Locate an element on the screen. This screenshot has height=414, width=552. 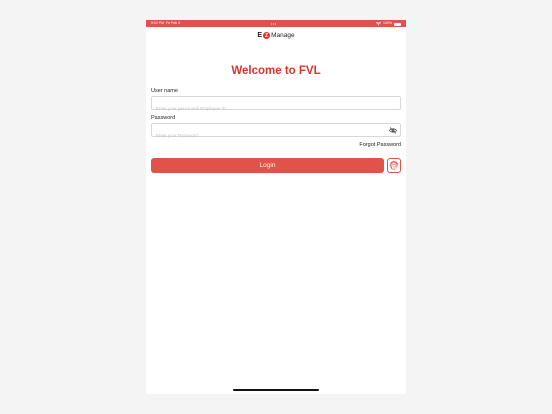
battery-icon is located at coordinates (397, 24).